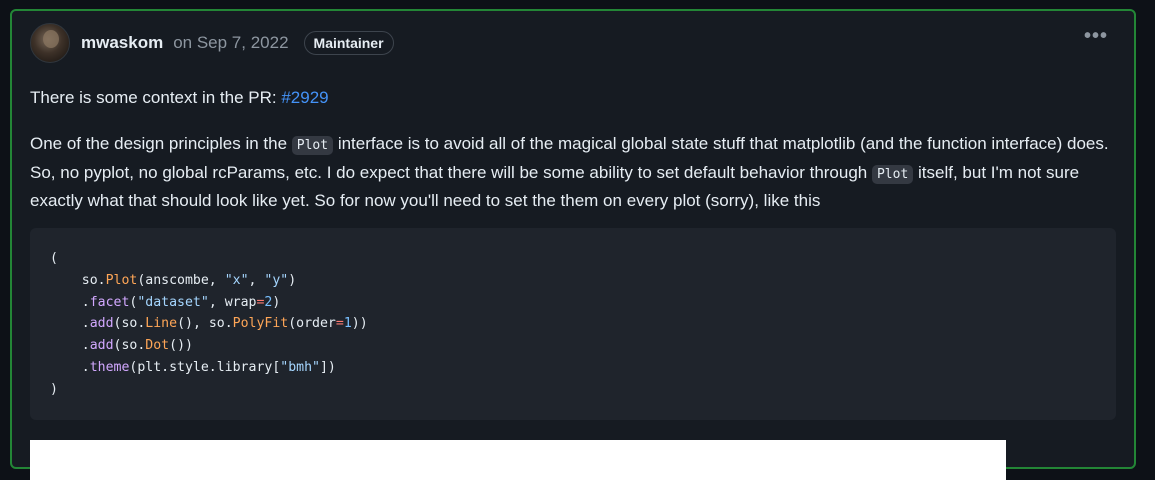 Image resolution: width=1155 pixels, height=480 pixels. Describe the element at coordinates (276, 280) in the screenshot. I see `code-token: "y"` at that location.